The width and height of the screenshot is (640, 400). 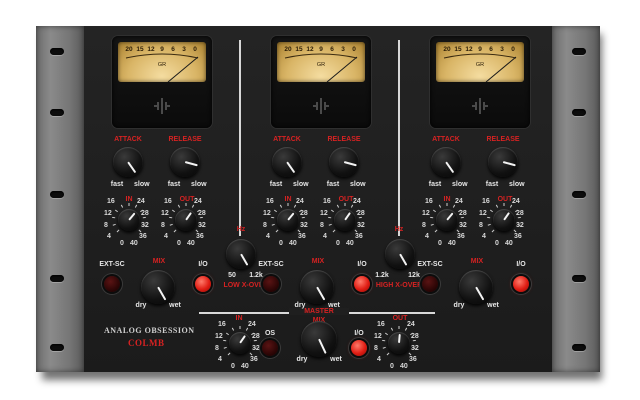 What do you see at coordinates (183, 69) in the screenshot?
I see `gr-meter-needle` at bounding box center [183, 69].